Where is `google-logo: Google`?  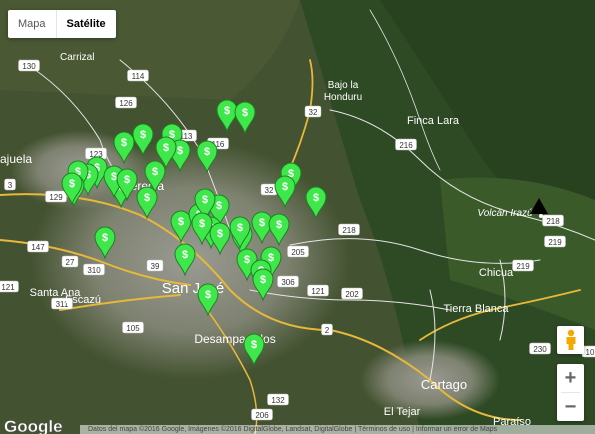 google-logo: Google is located at coordinates (33, 425).